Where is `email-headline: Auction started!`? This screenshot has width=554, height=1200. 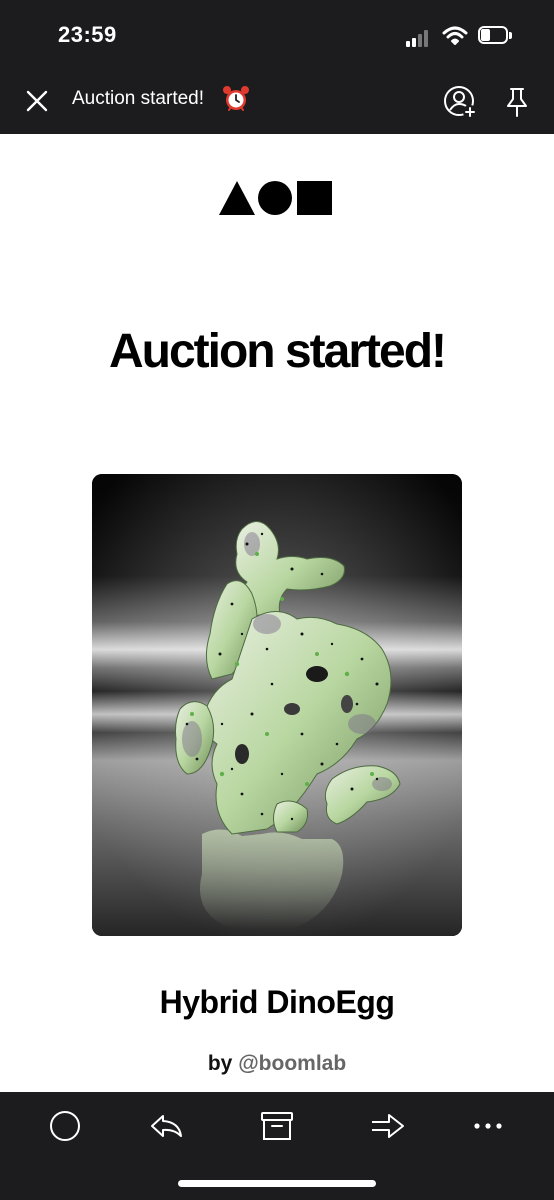
email-headline: Auction started! is located at coordinates (277, 351).